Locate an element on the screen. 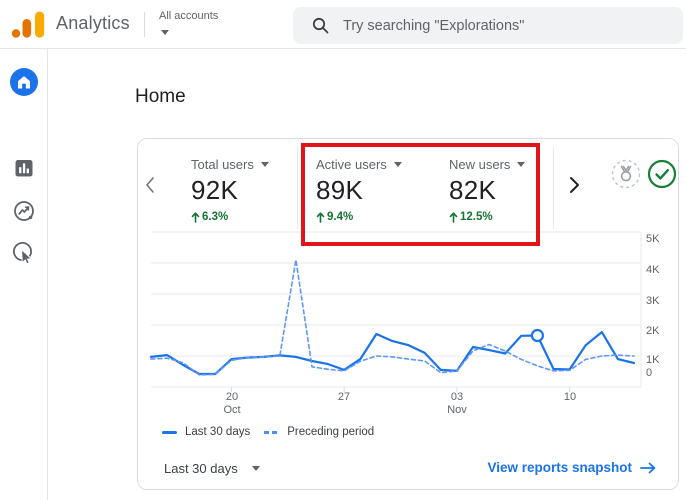 The image size is (686, 500). top-bar: Analytics All accounts is located at coordinates (343, 24).